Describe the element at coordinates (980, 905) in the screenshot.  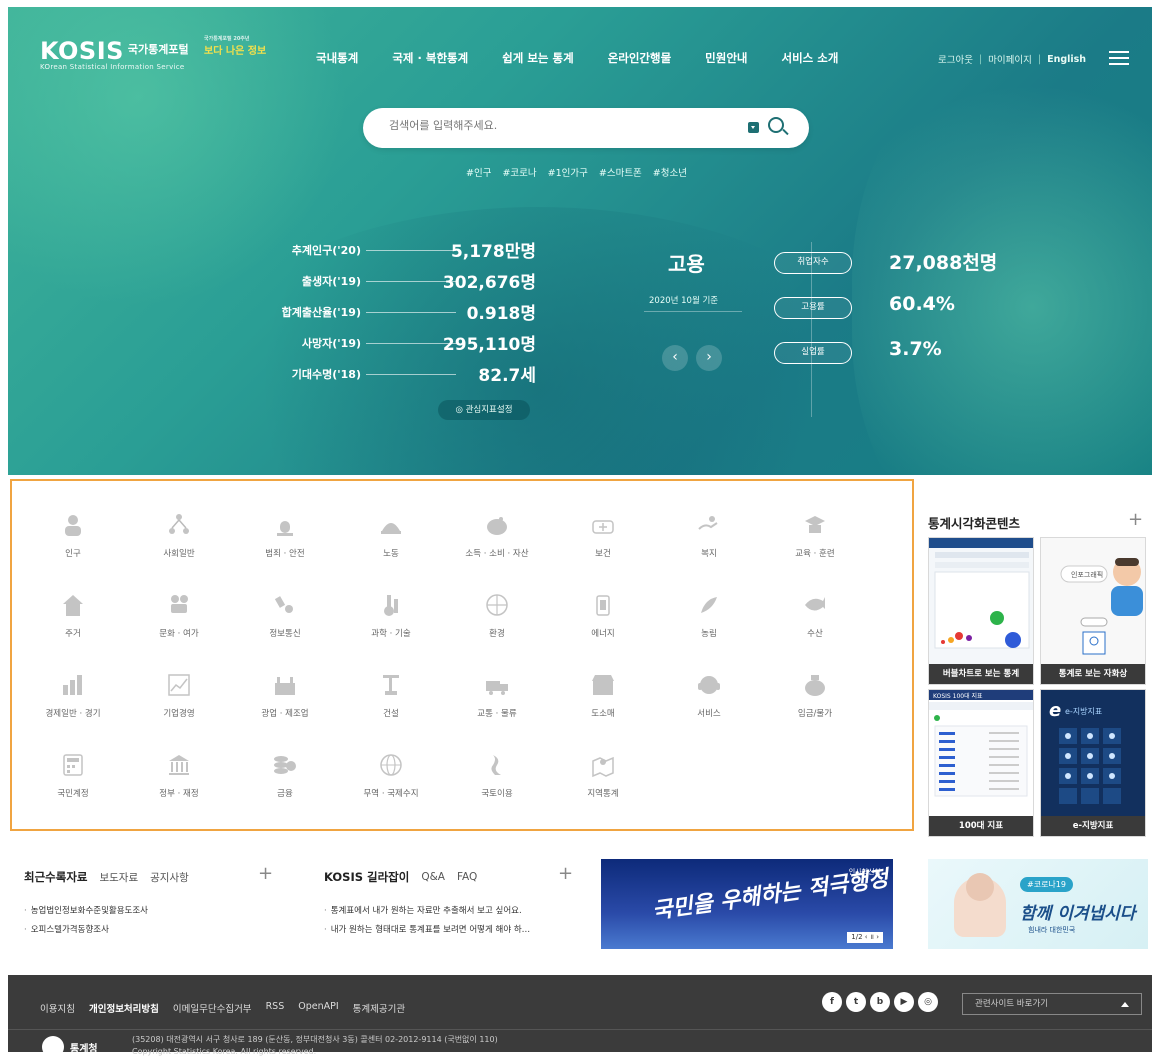
I see `character-illustration` at that location.